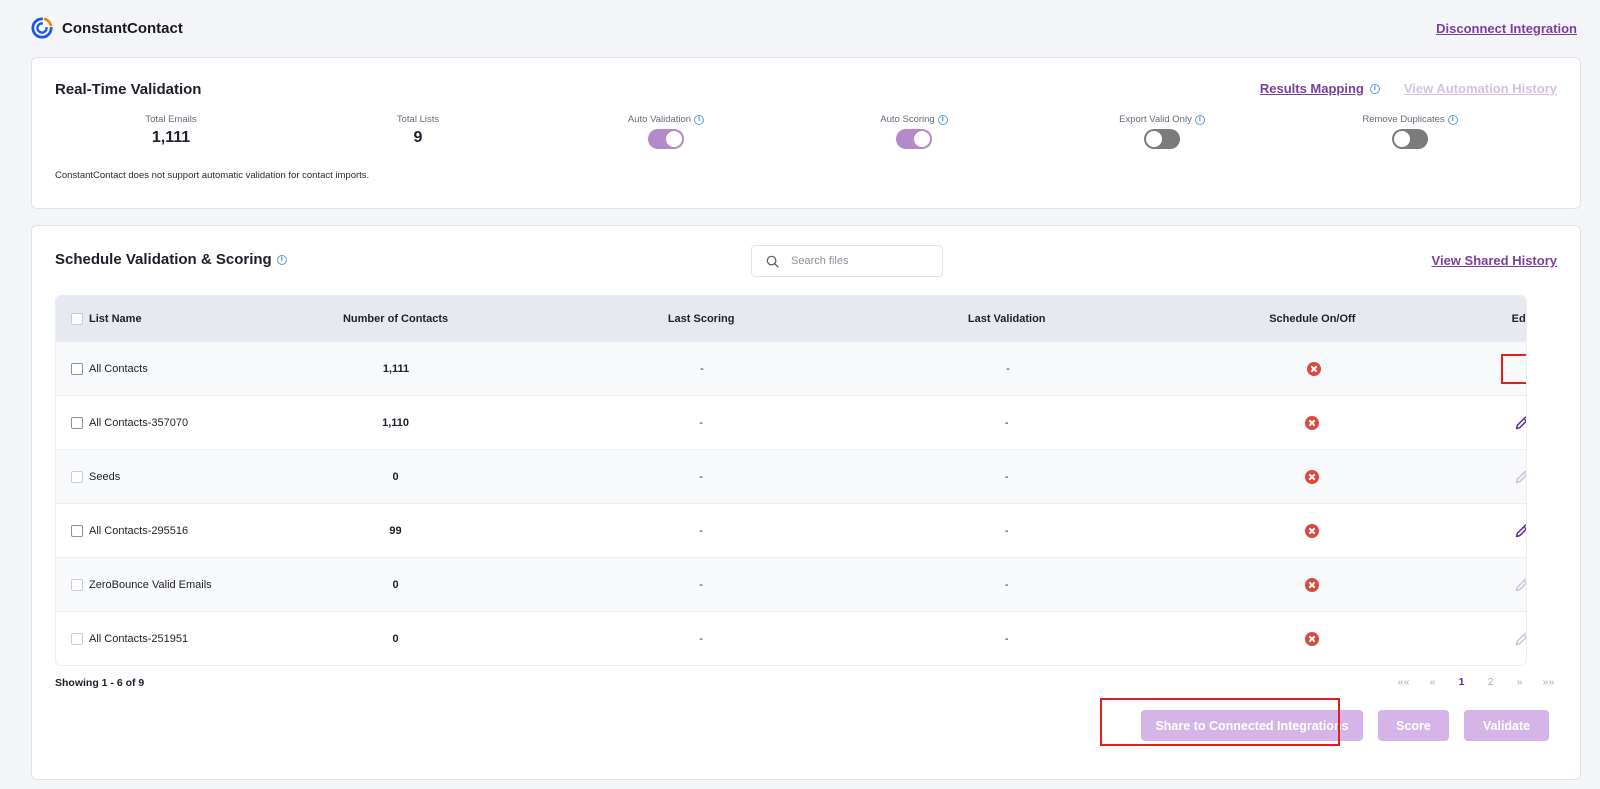  I want to click on auto-scoring-label-row: Auto Scoring i, so click(914, 119).